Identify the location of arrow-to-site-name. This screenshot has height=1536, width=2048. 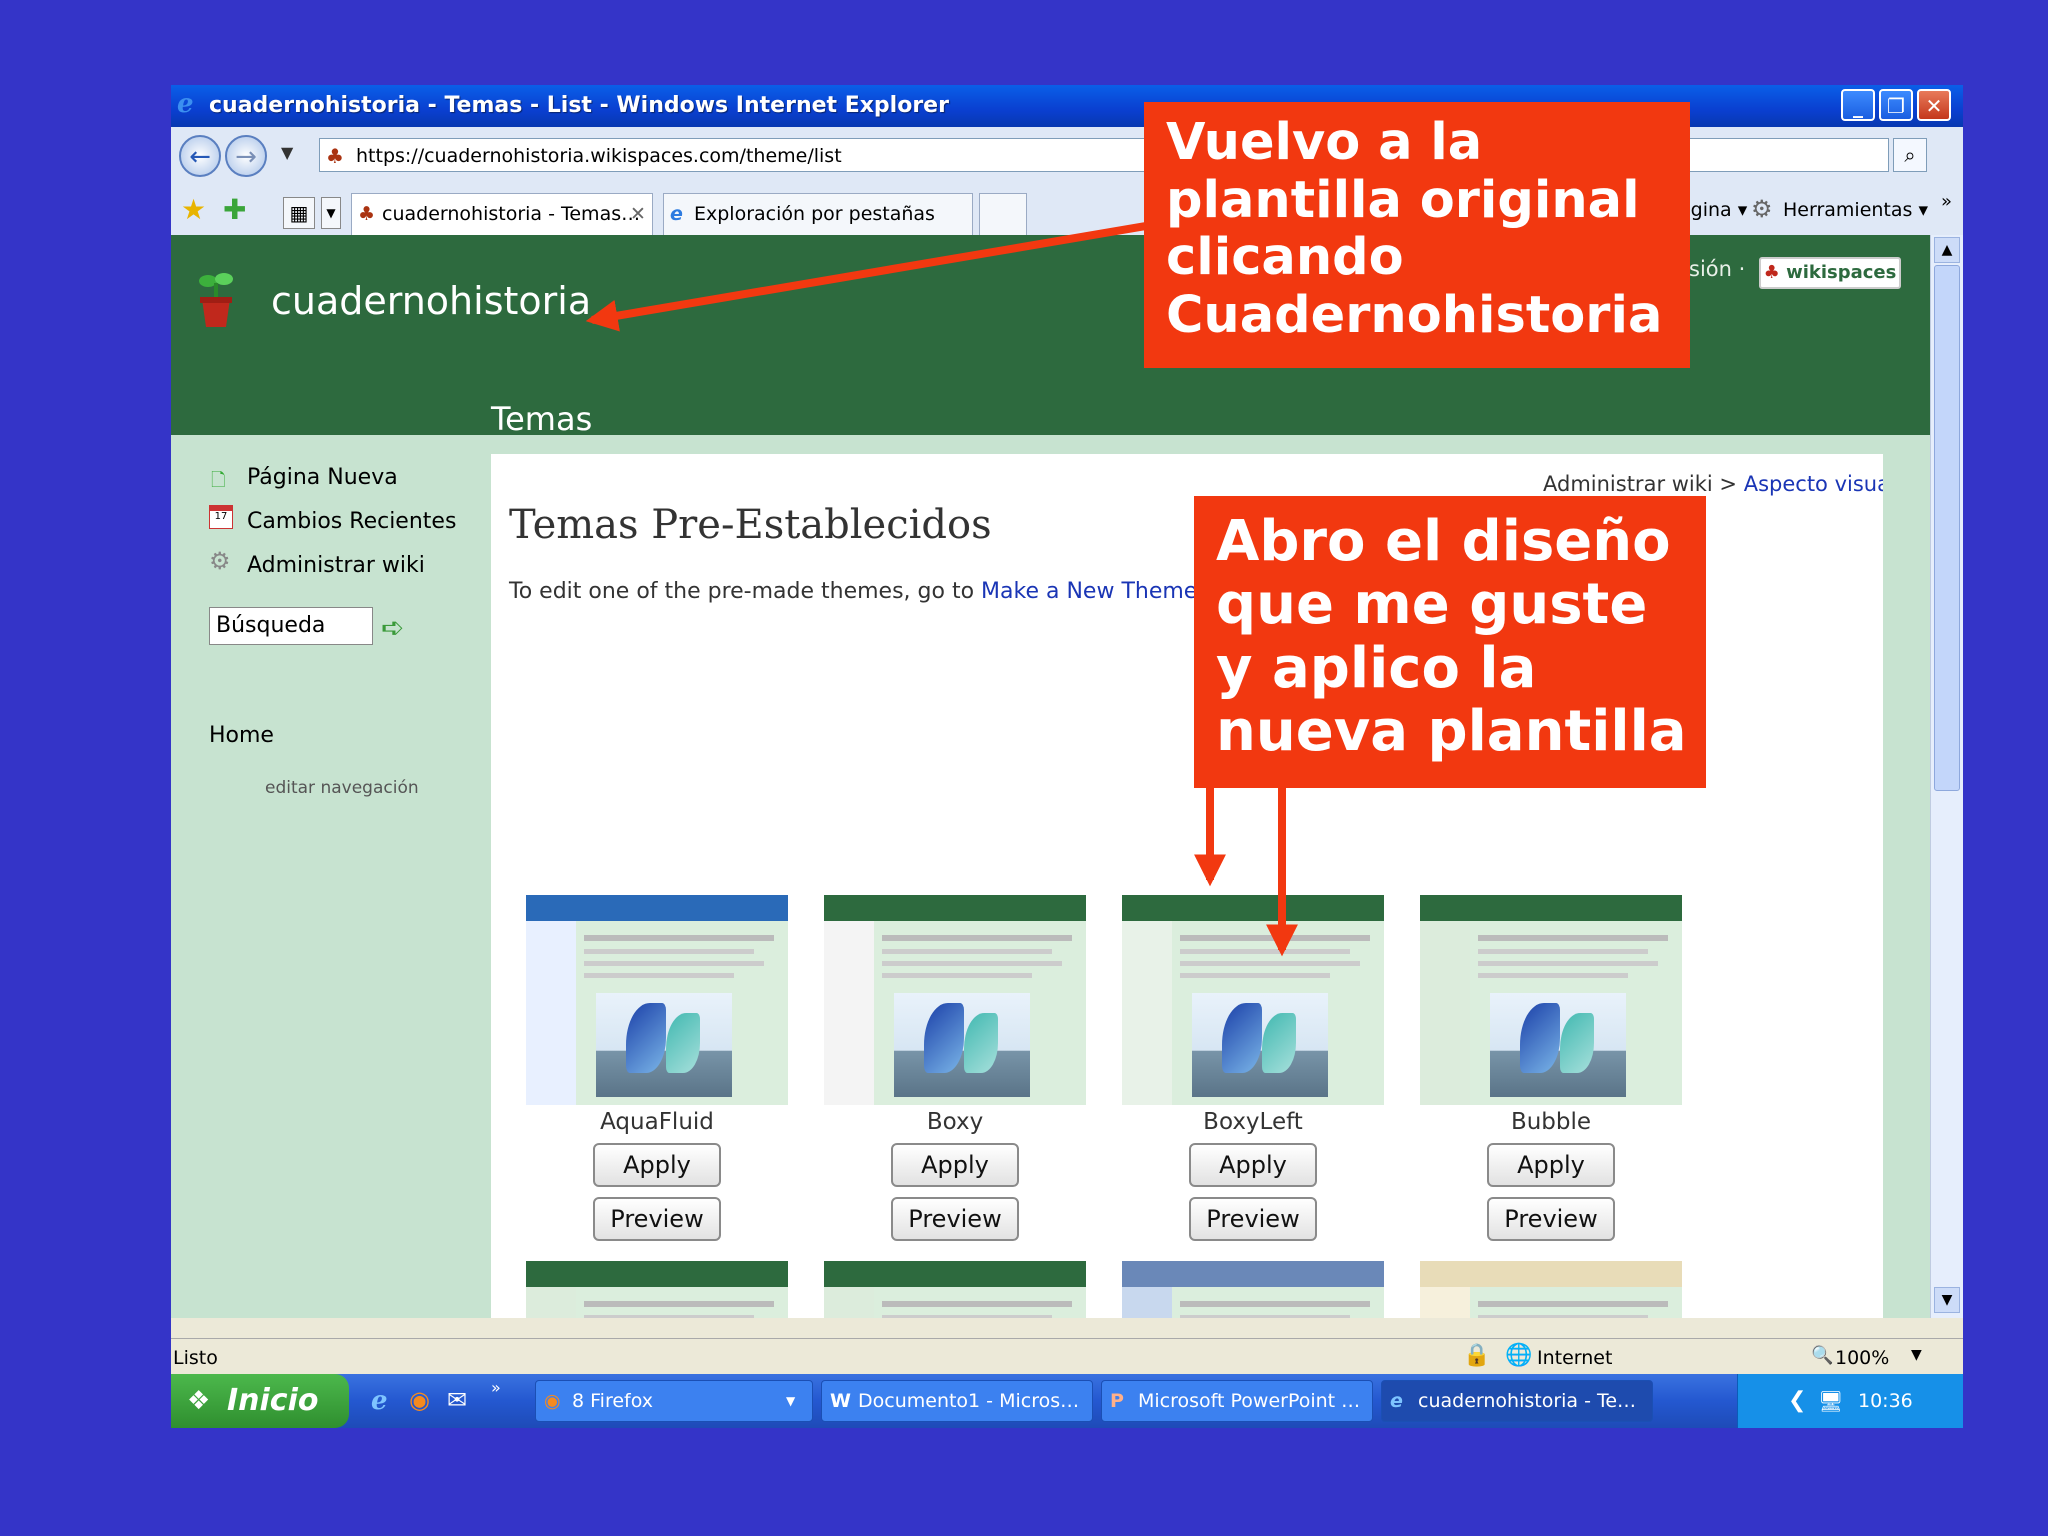
(866, 277).